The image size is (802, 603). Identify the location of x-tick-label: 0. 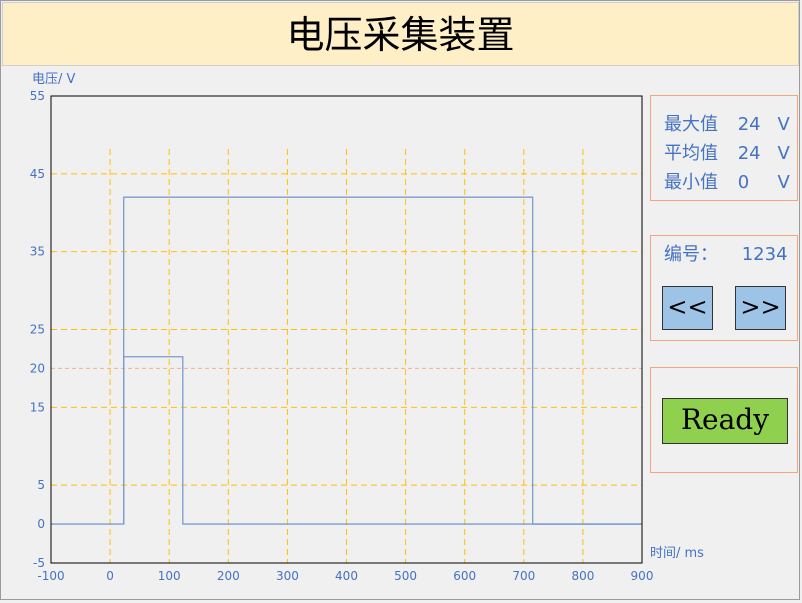
(110, 576).